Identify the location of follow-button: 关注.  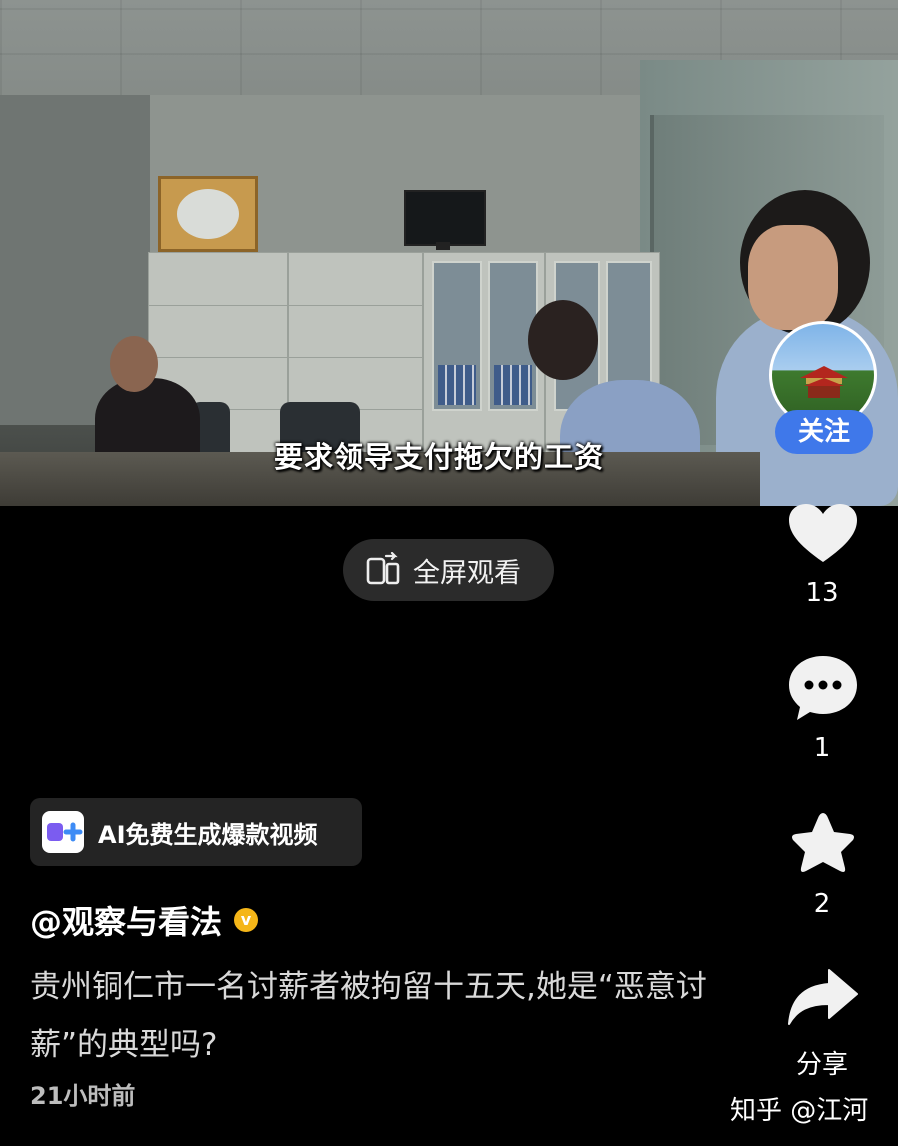
(824, 432).